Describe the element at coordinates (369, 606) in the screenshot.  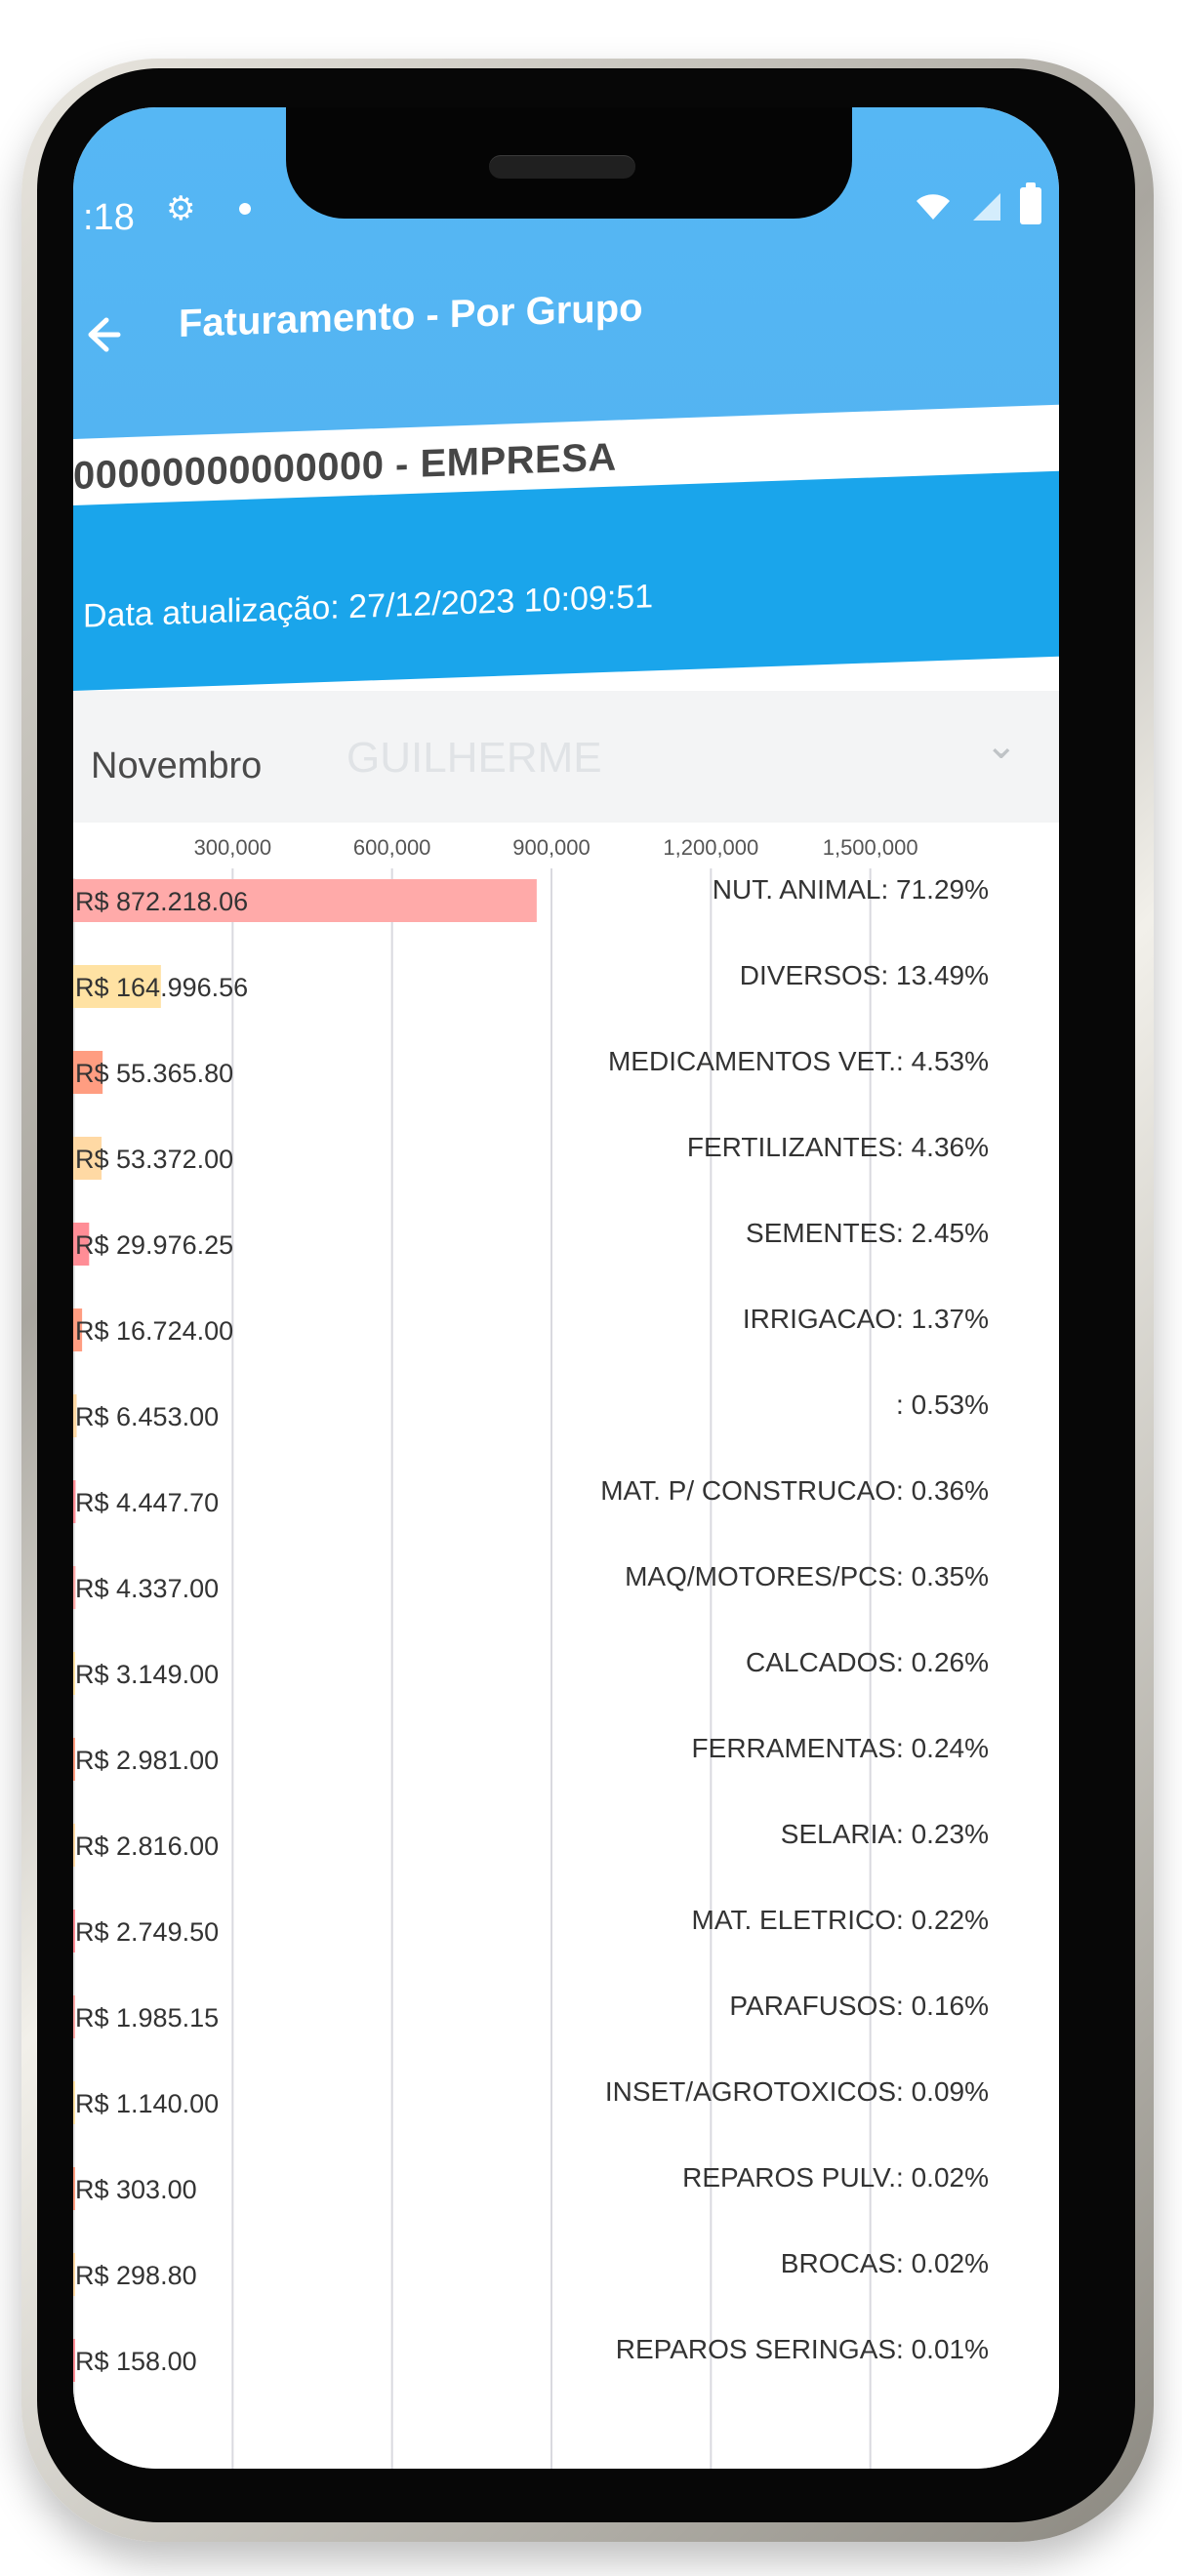
I see `last-updated-label: Data atualização: 27/12/2023 10:09:51` at that location.